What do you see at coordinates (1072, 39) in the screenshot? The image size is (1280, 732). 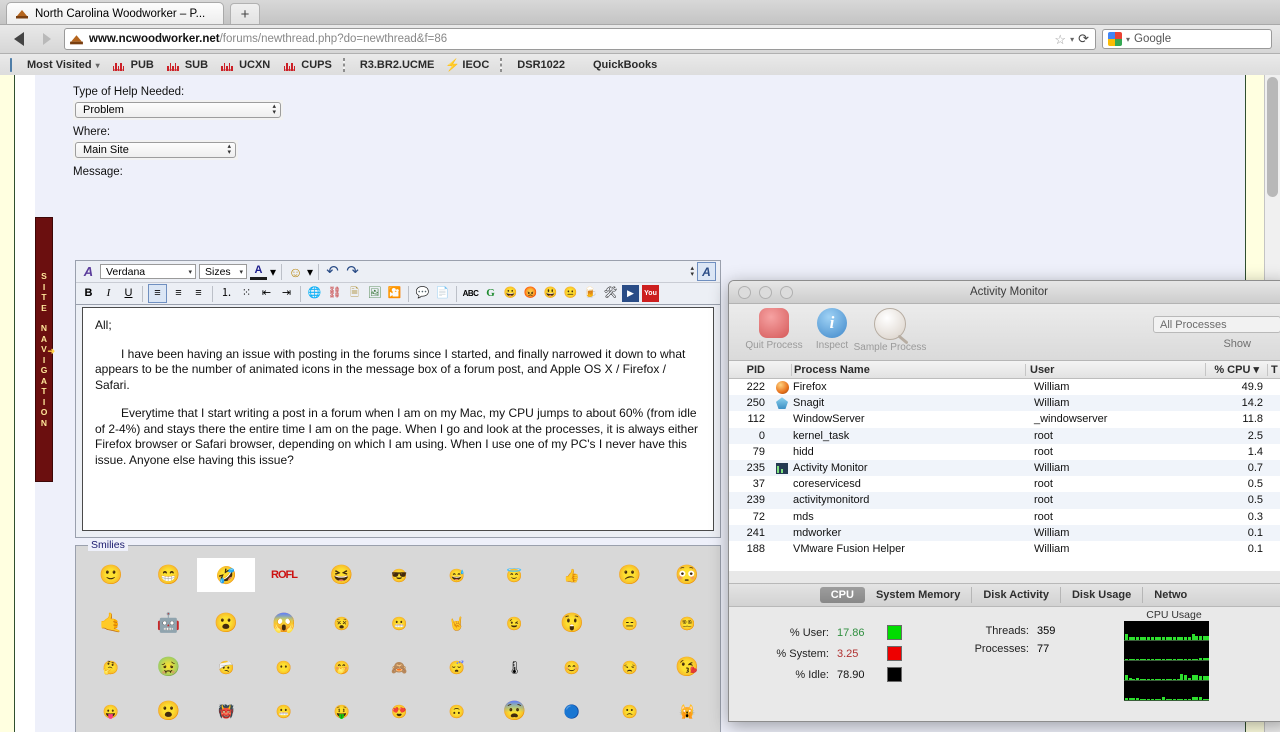 I see `chevron-down-icon: ▾` at bounding box center [1072, 39].